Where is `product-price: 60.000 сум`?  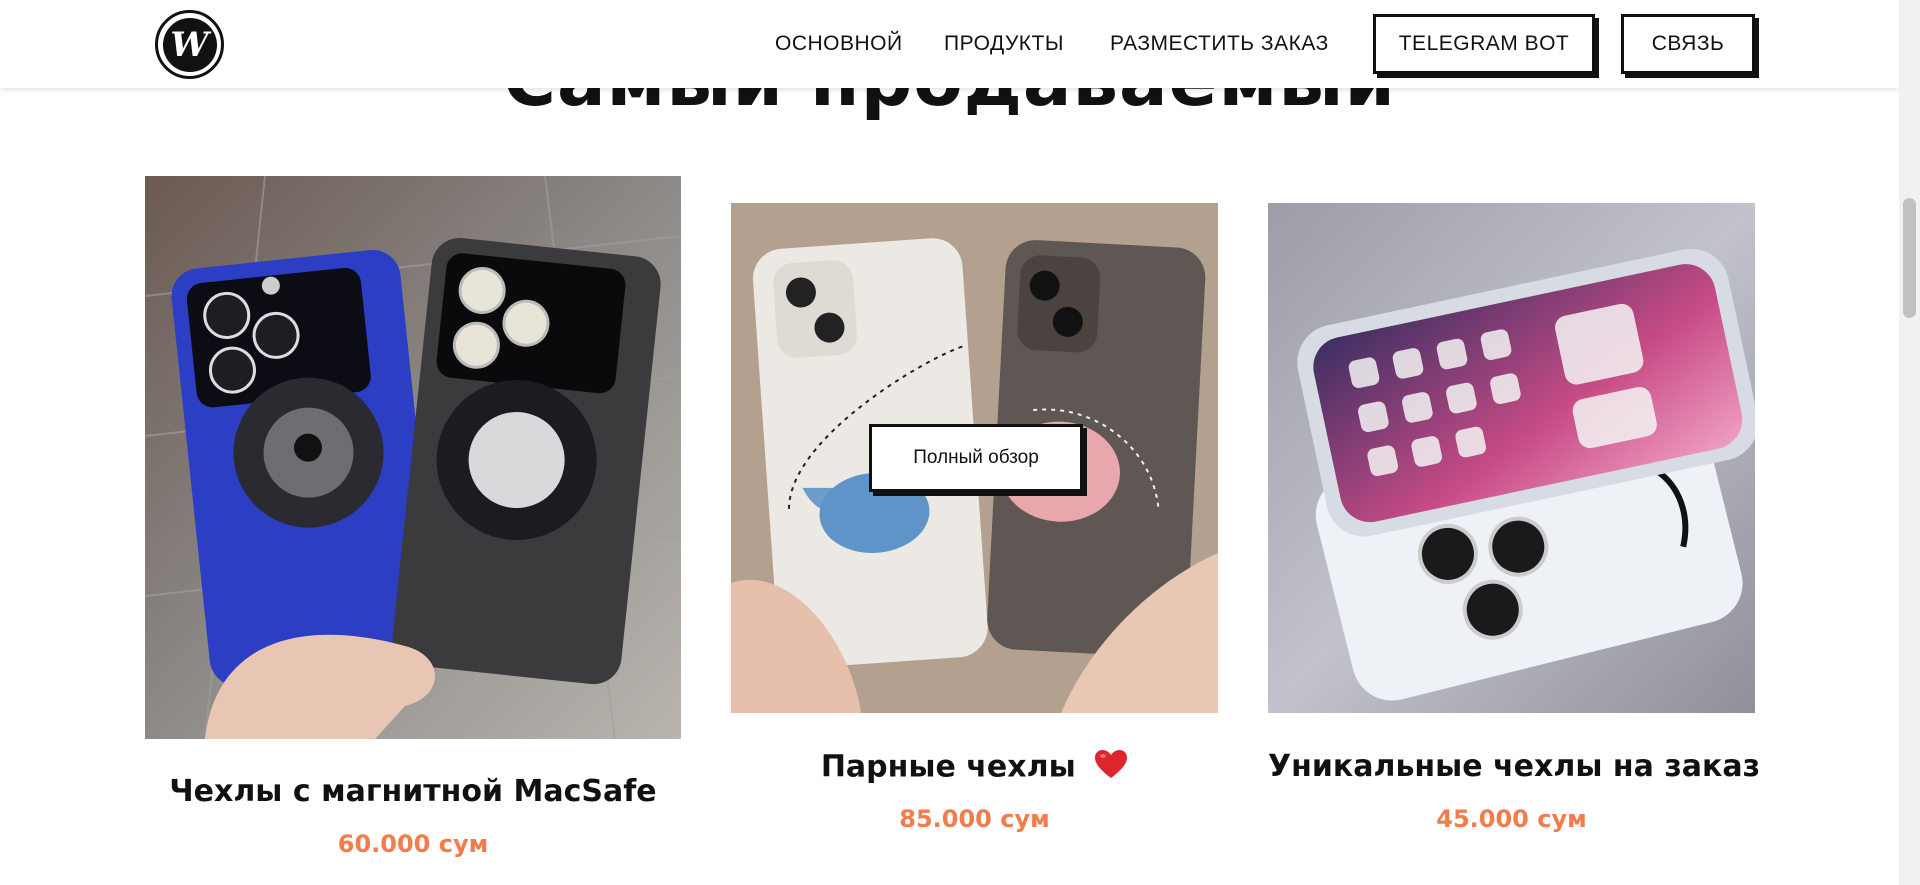 product-price: 60.000 сум is located at coordinates (413, 844).